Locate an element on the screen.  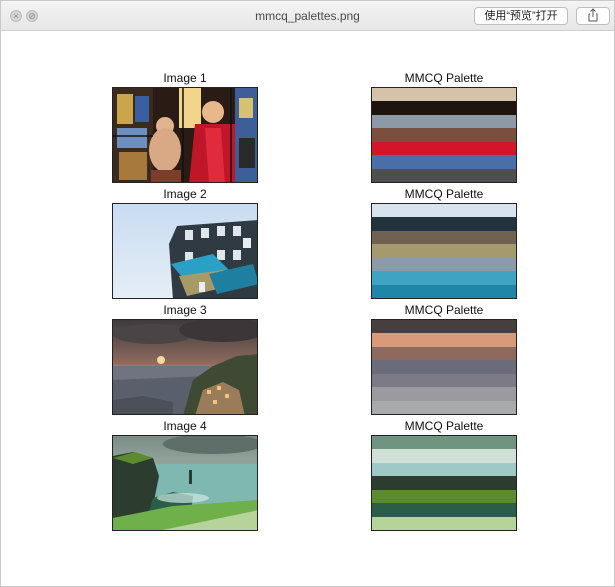
share-icon is located at coordinates (593, 15).